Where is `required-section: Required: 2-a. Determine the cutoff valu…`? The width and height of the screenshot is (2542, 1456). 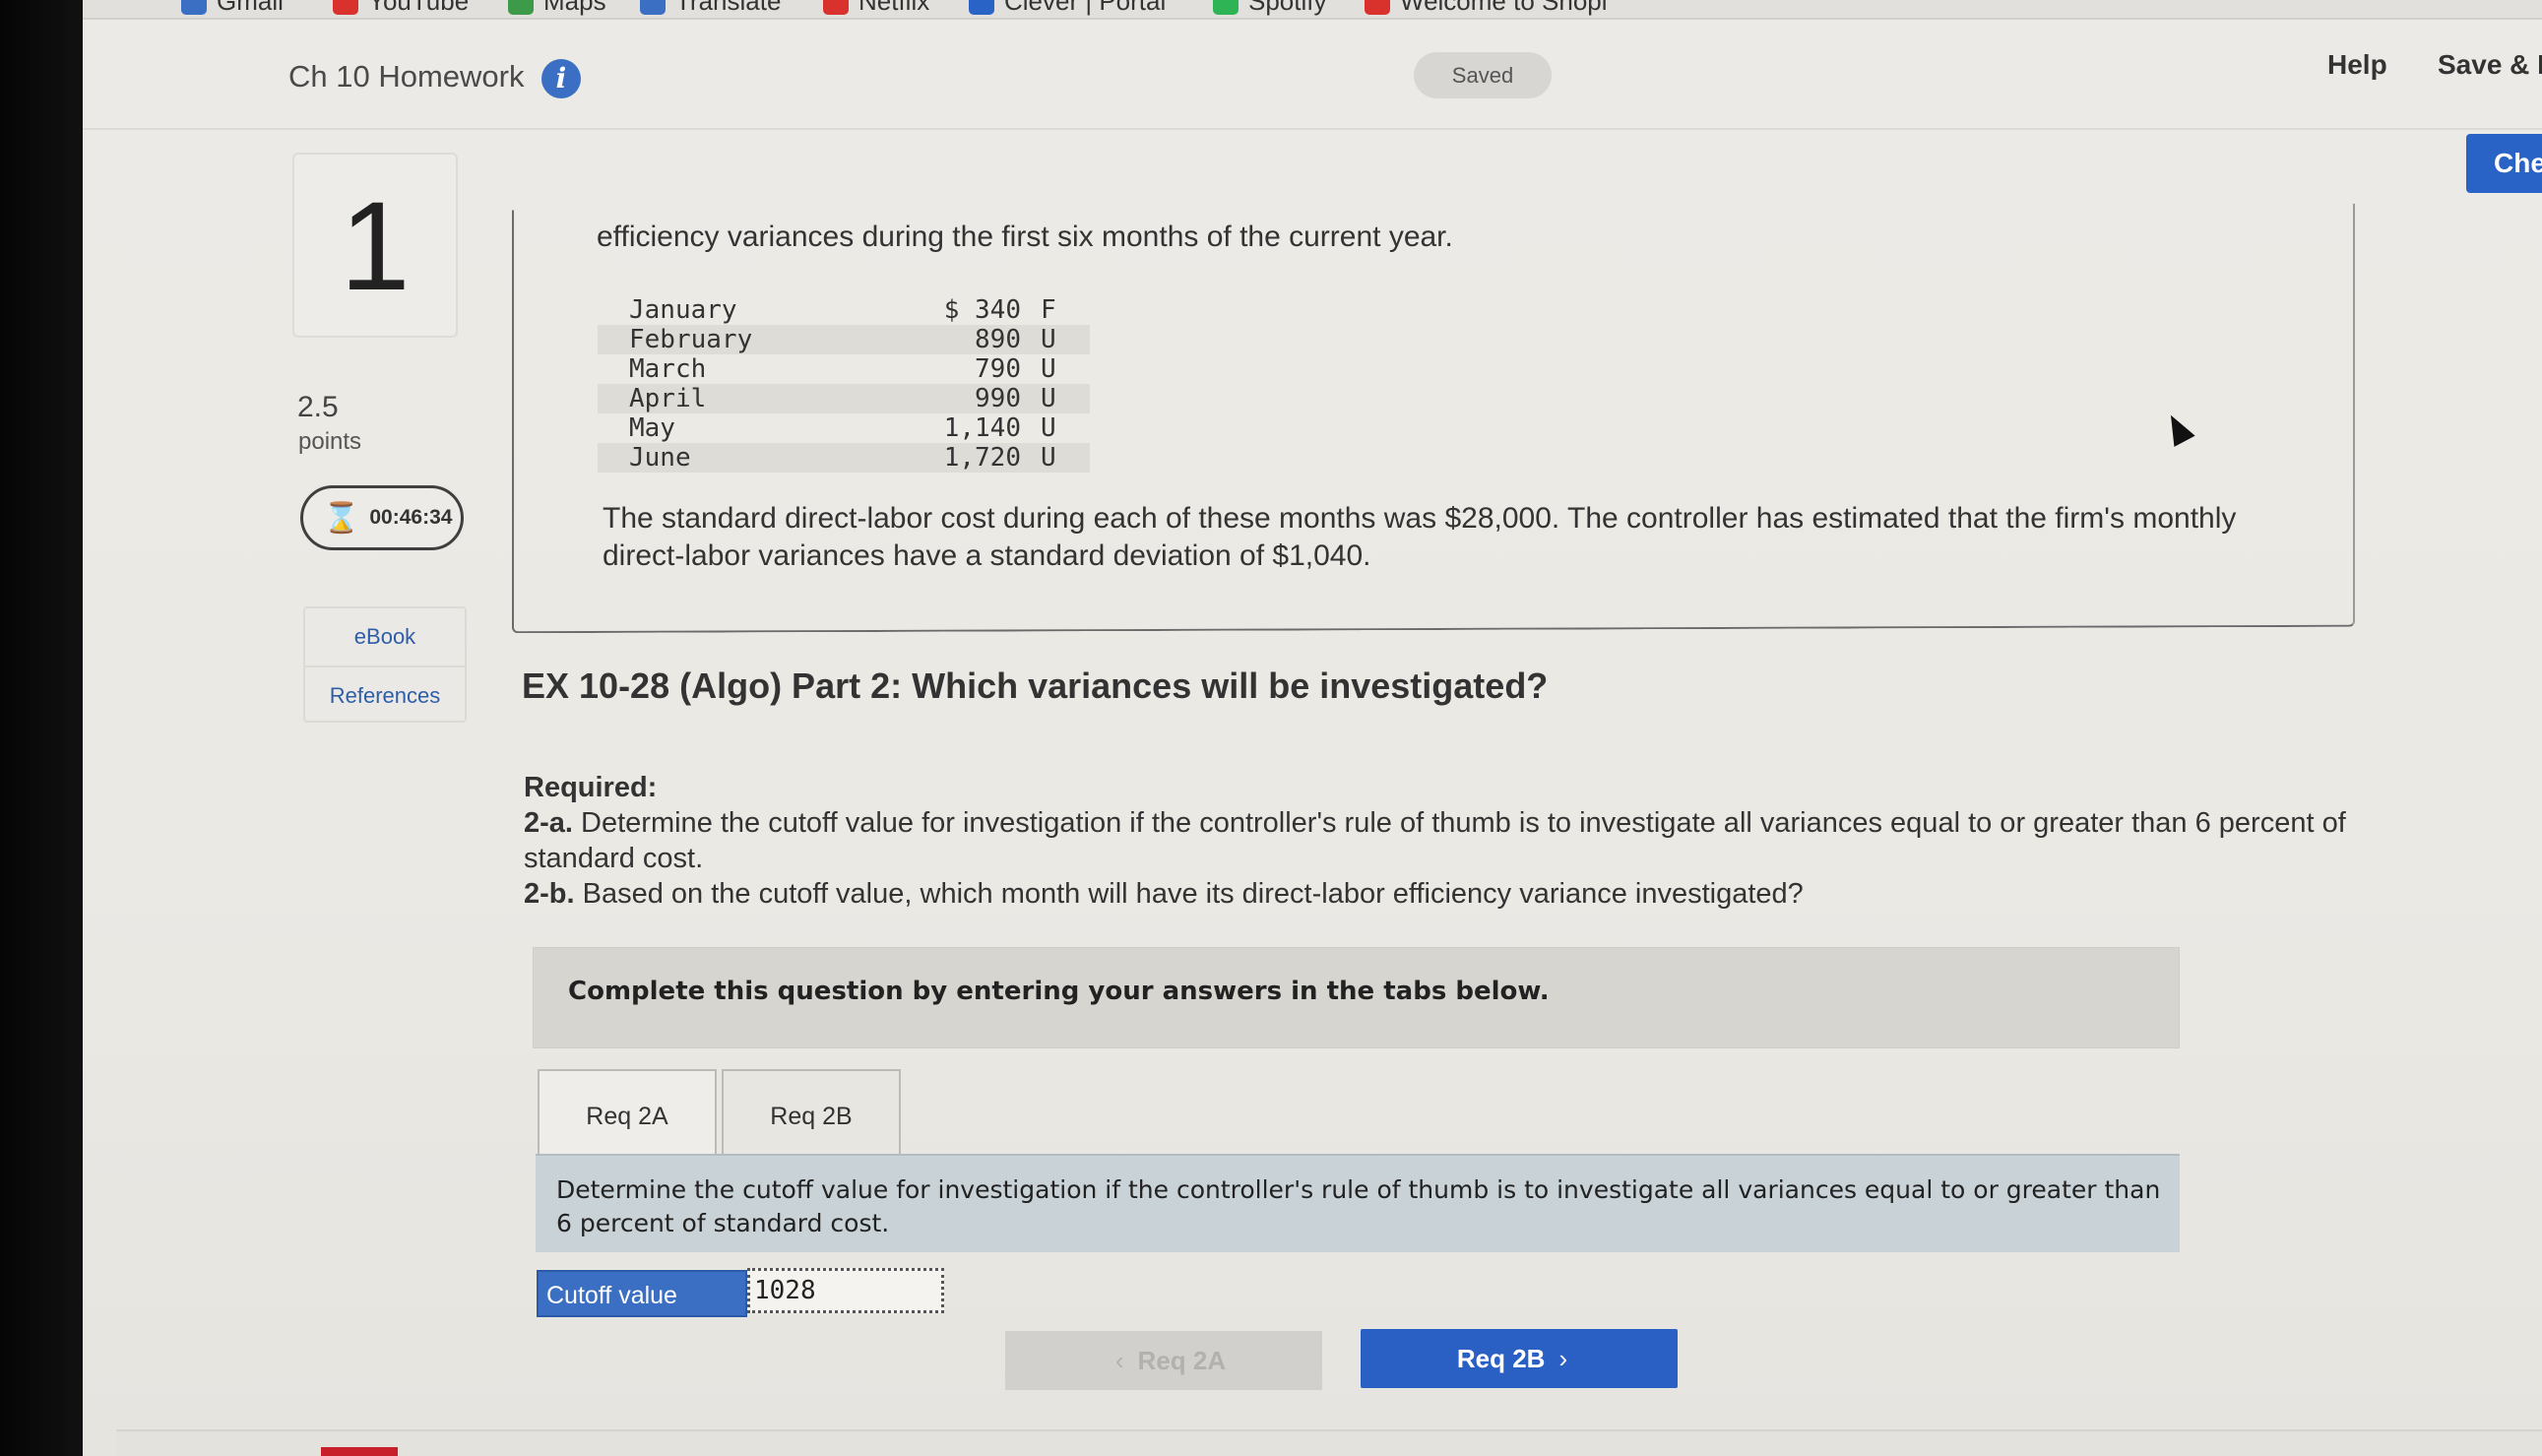
required-section: Required: 2-a. Determine the cutoff valu… is located at coordinates (1449, 841).